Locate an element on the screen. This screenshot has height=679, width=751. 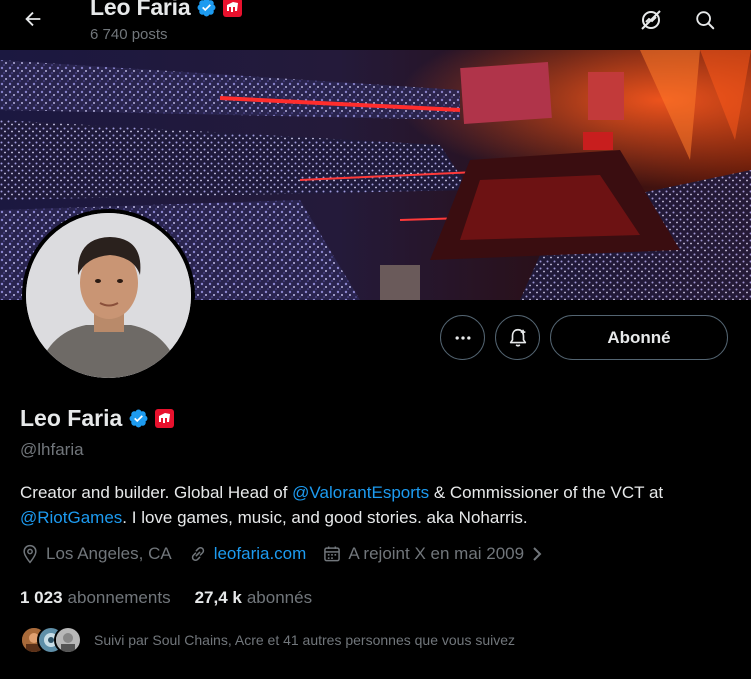
bio-mention-riotgames: @RiotGames is located at coordinates (71, 517).